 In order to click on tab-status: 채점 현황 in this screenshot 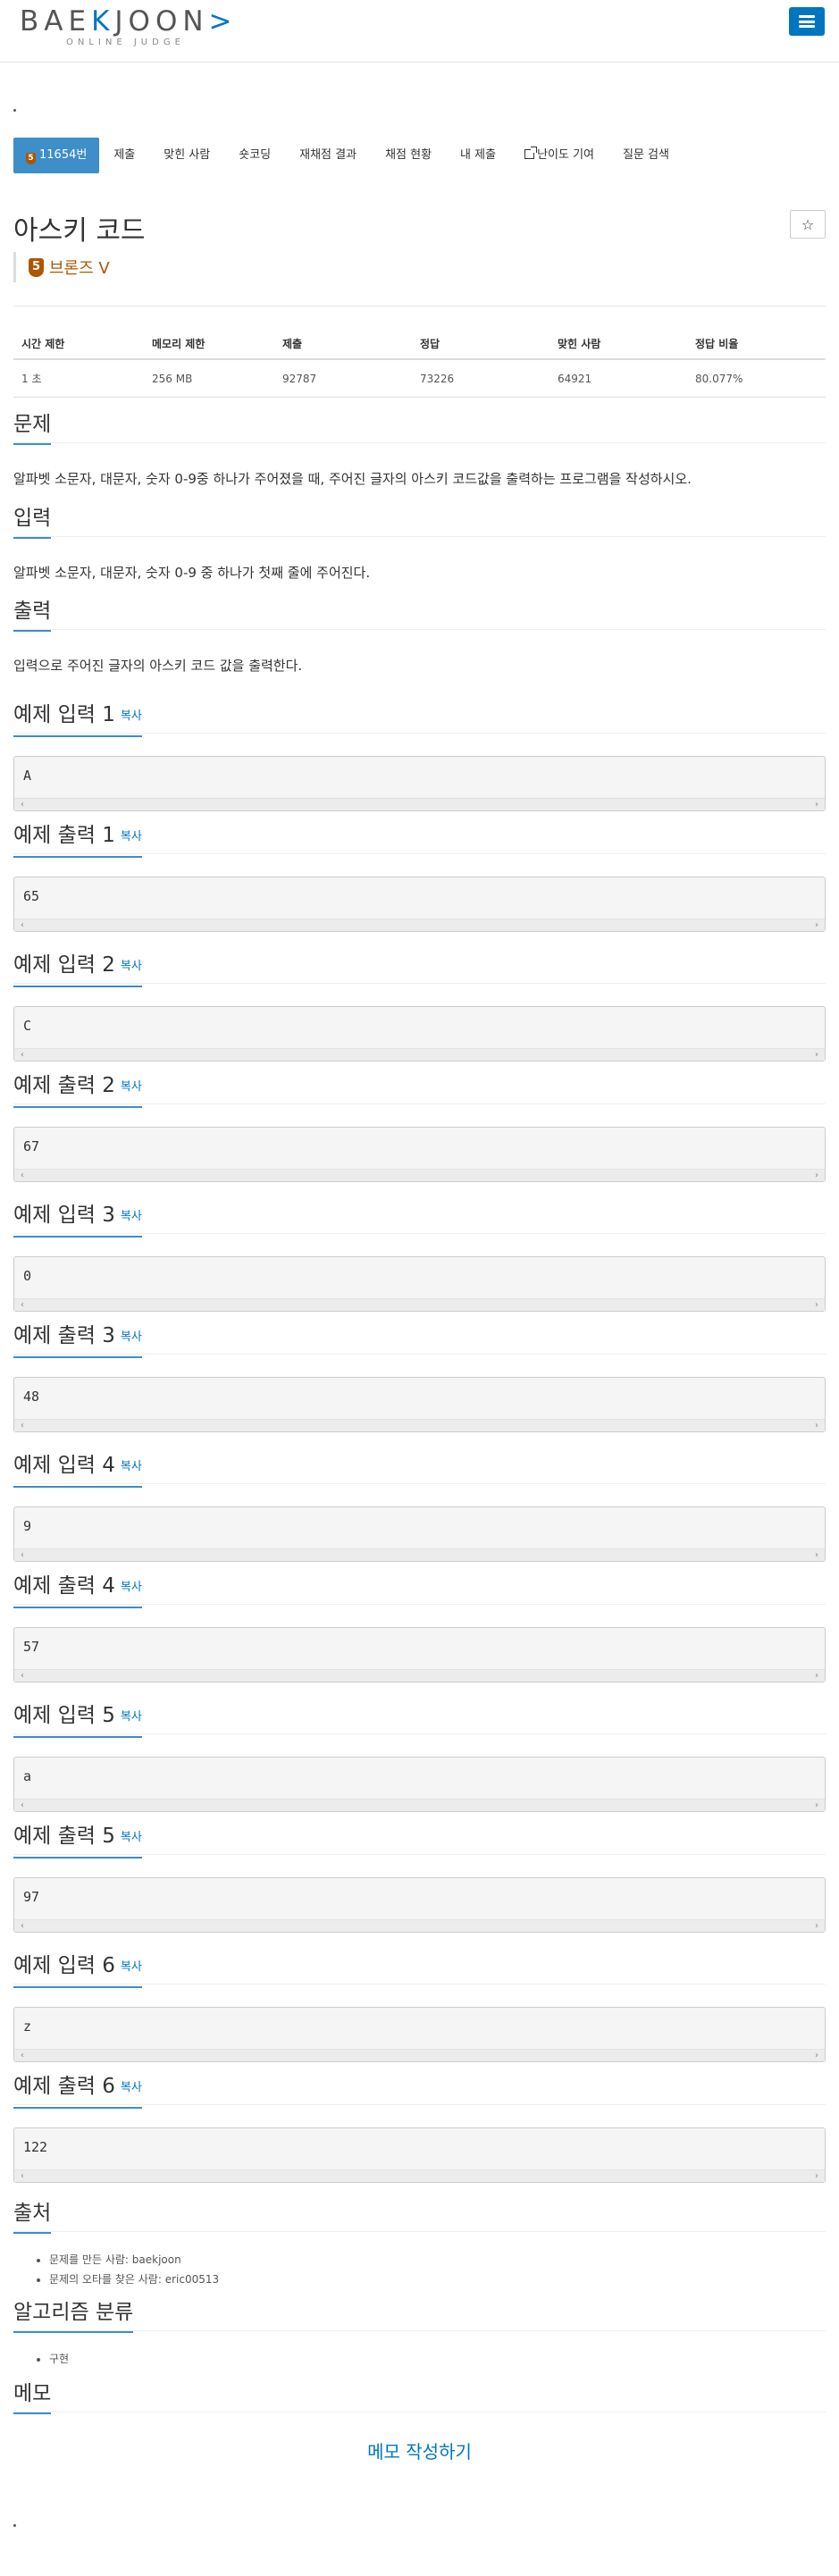, I will do `click(408, 155)`.